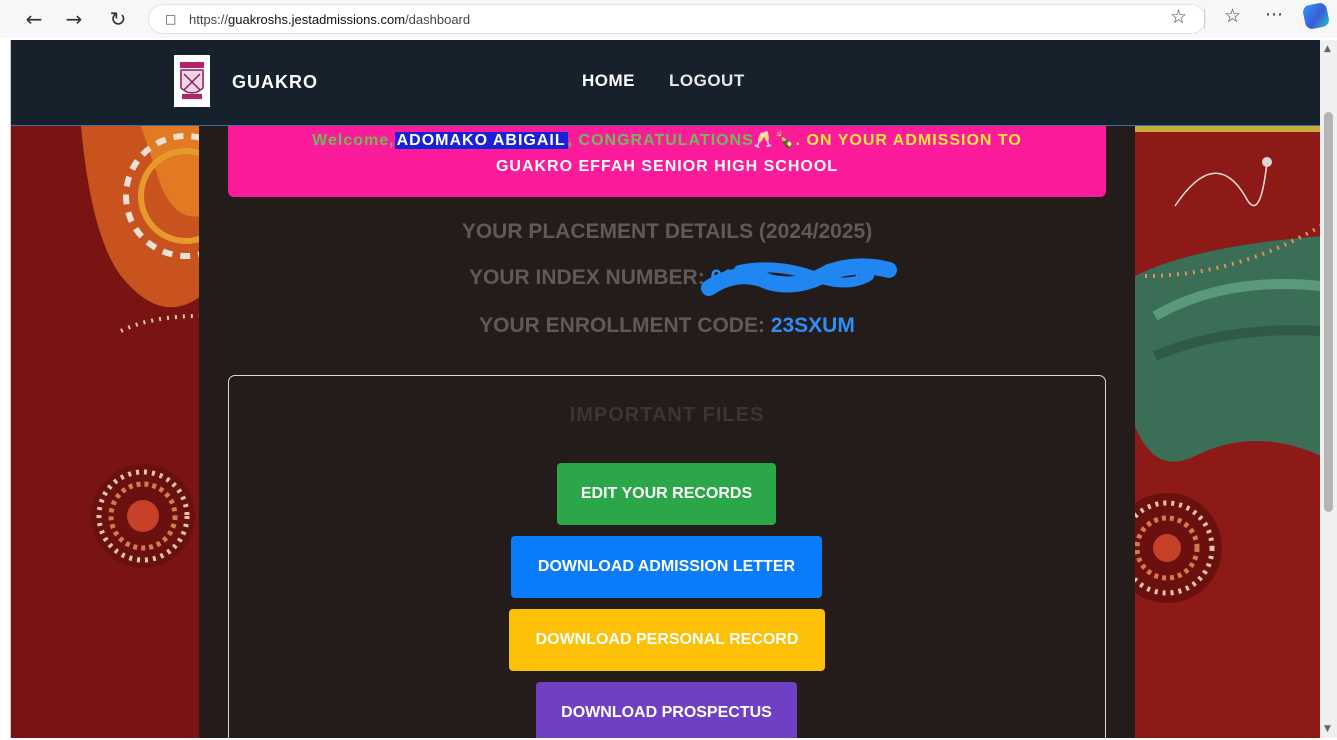 Image resolution: width=1337 pixels, height=740 pixels. Describe the element at coordinates (1227, 432) in the screenshot. I see `right-background-decoration` at that location.